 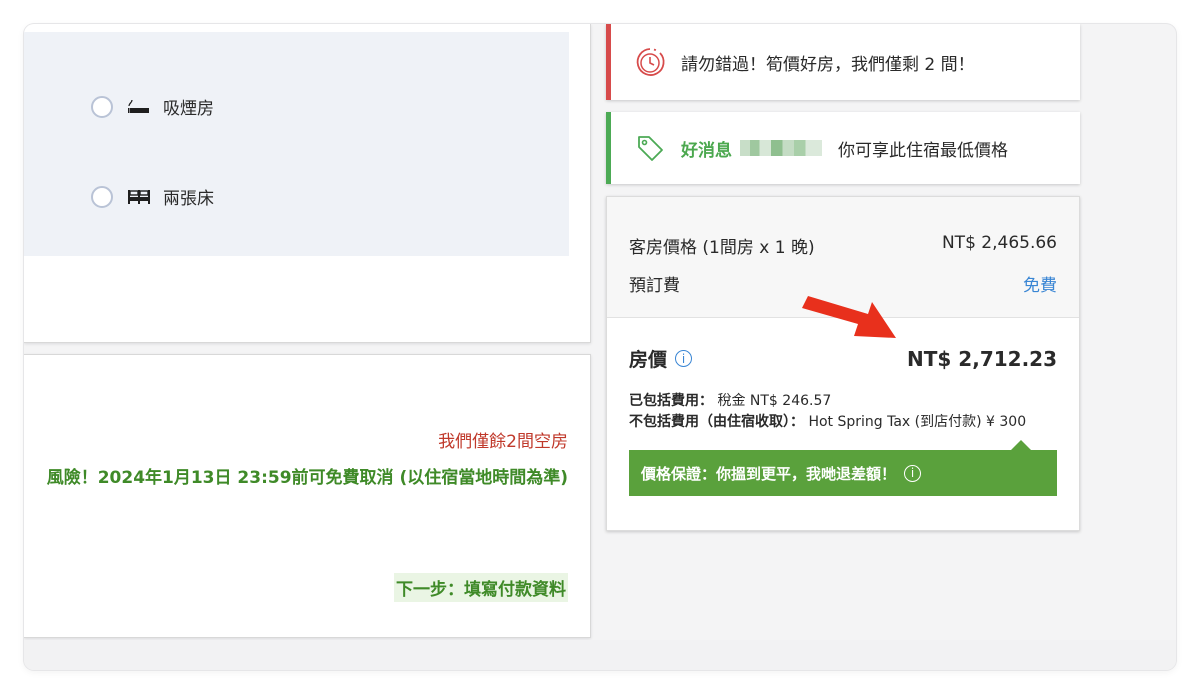 What do you see at coordinates (102, 106) in the screenshot?
I see `smoking-radio` at bounding box center [102, 106].